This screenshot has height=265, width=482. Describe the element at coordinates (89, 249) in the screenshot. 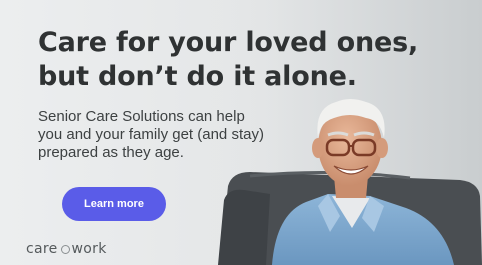

I see `logo-text-right: work` at that location.